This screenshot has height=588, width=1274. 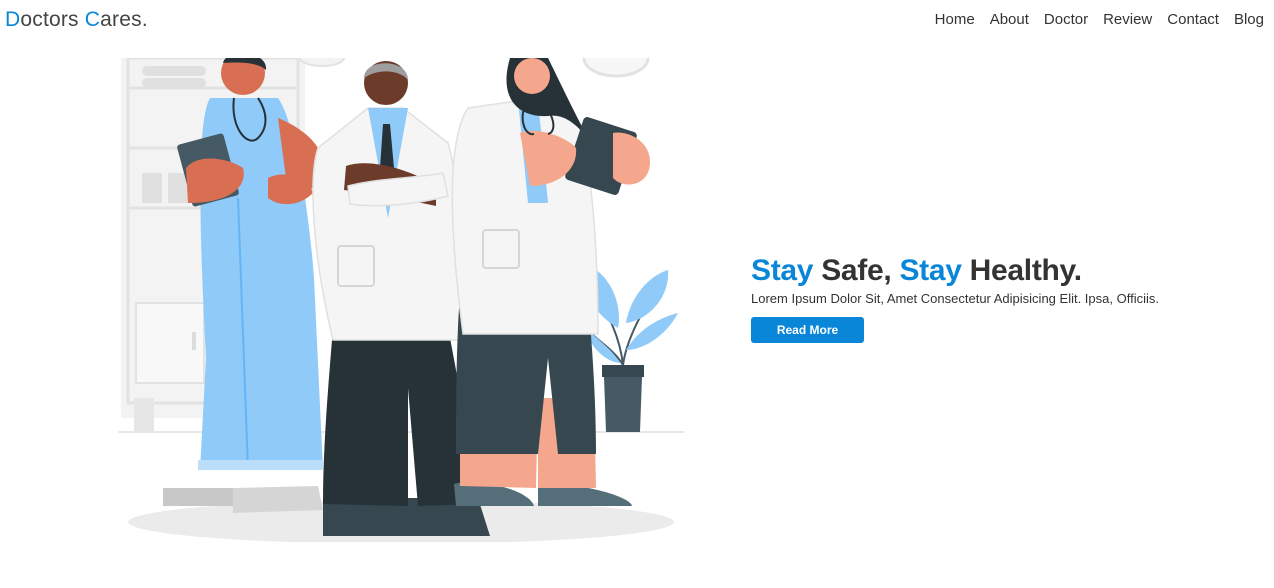 I want to click on hero-title-stay-1: Stay, so click(x=782, y=270).